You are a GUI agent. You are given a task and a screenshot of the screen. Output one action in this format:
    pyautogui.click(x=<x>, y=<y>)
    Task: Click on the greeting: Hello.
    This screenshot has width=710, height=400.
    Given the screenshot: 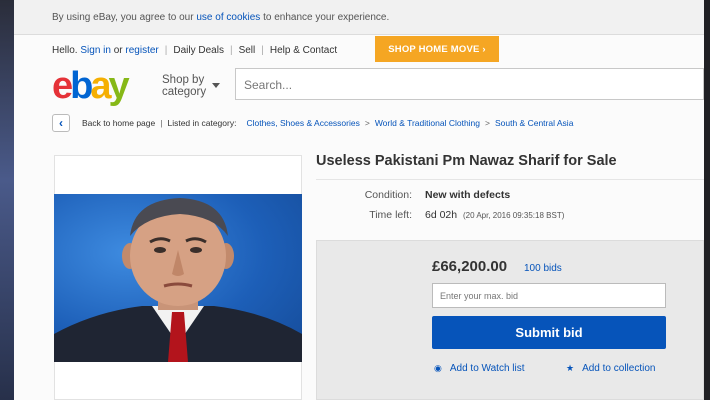 What is the action you would take?
    pyautogui.click(x=65, y=50)
    